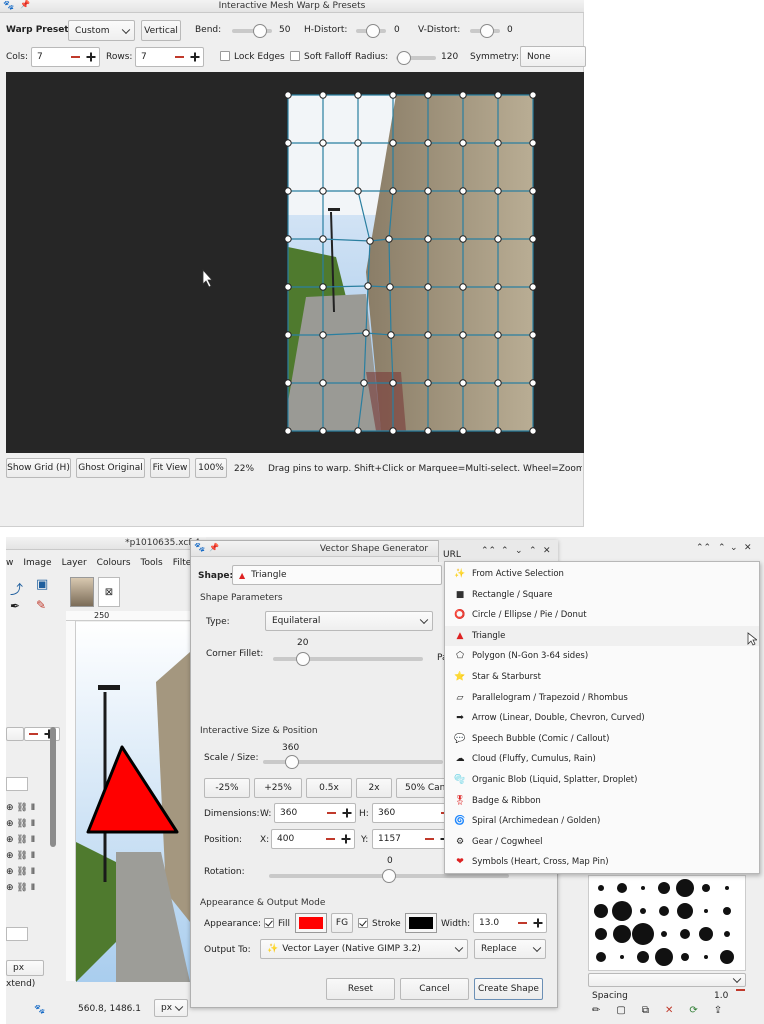 The image size is (764, 1024). I want to click on stroke-width-spinner: 13.0, so click(510, 923).